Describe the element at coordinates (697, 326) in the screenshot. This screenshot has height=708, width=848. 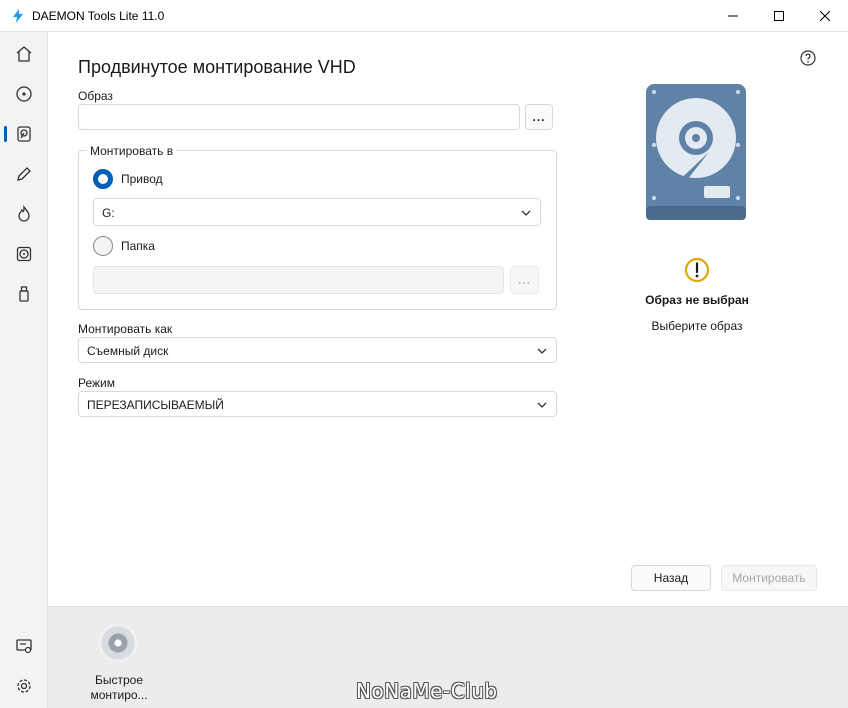
I see `status-subtitle: Выберите образ` at that location.